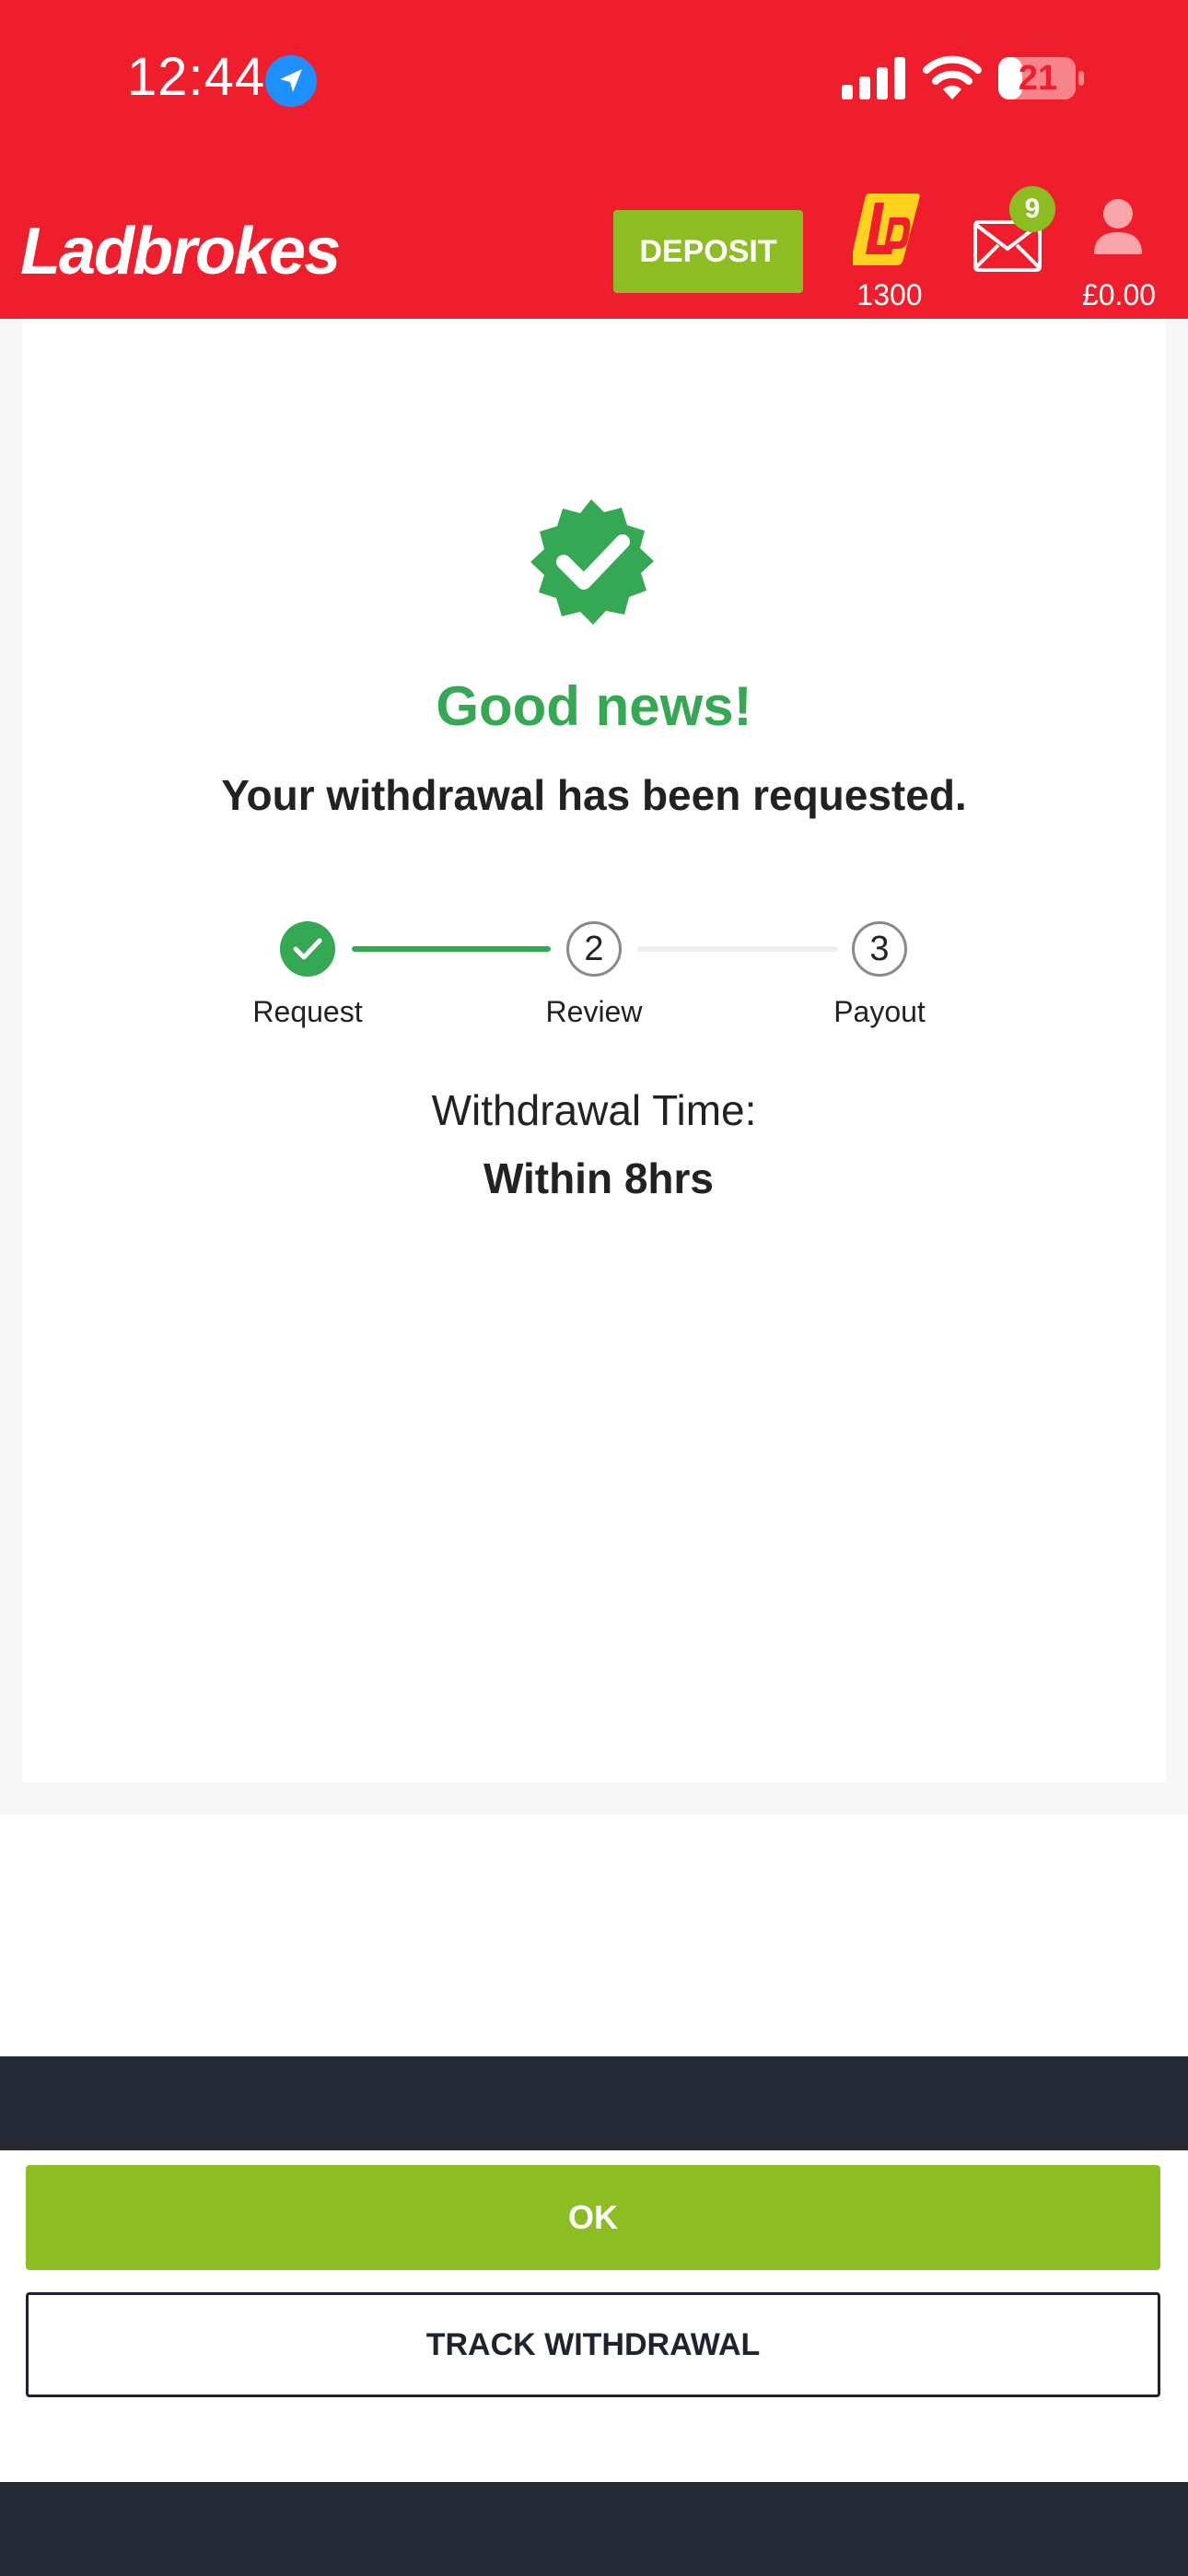 Image resolution: width=1188 pixels, height=2576 pixels. Describe the element at coordinates (879, 949) in the screenshot. I see `step-payout-number: 3` at that location.